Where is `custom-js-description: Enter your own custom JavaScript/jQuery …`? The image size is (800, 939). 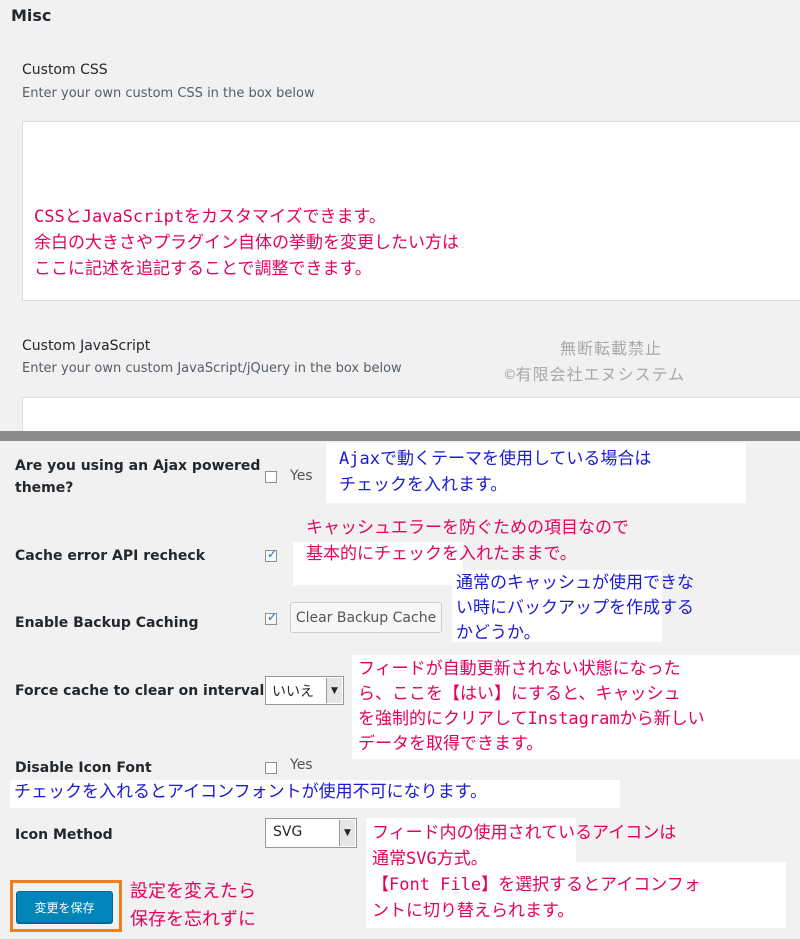
custom-js-description: Enter your own custom JavaScript/jQuery … is located at coordinates (212, 368).